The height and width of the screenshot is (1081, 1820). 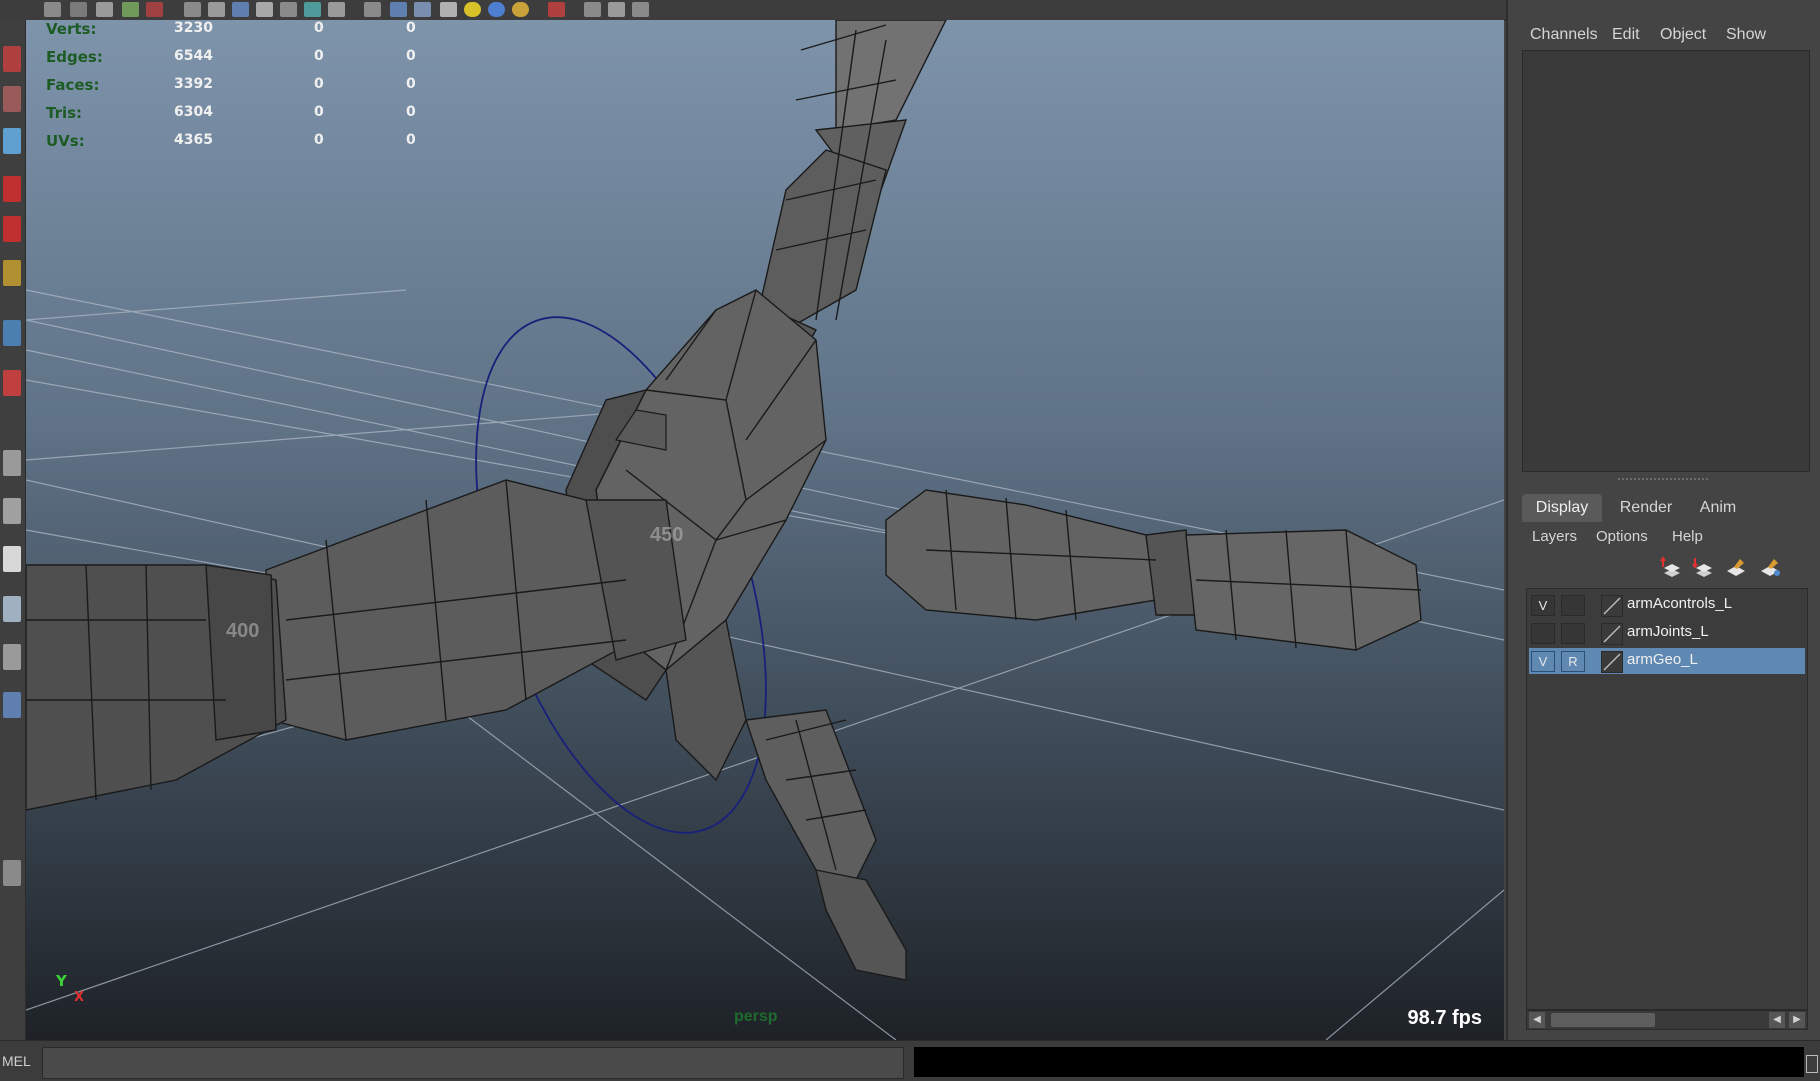 What do you see at coordinates (1718, 508) in the screenshot?
I see `tab-anim: Anim` at bounding box center [1718, 508].